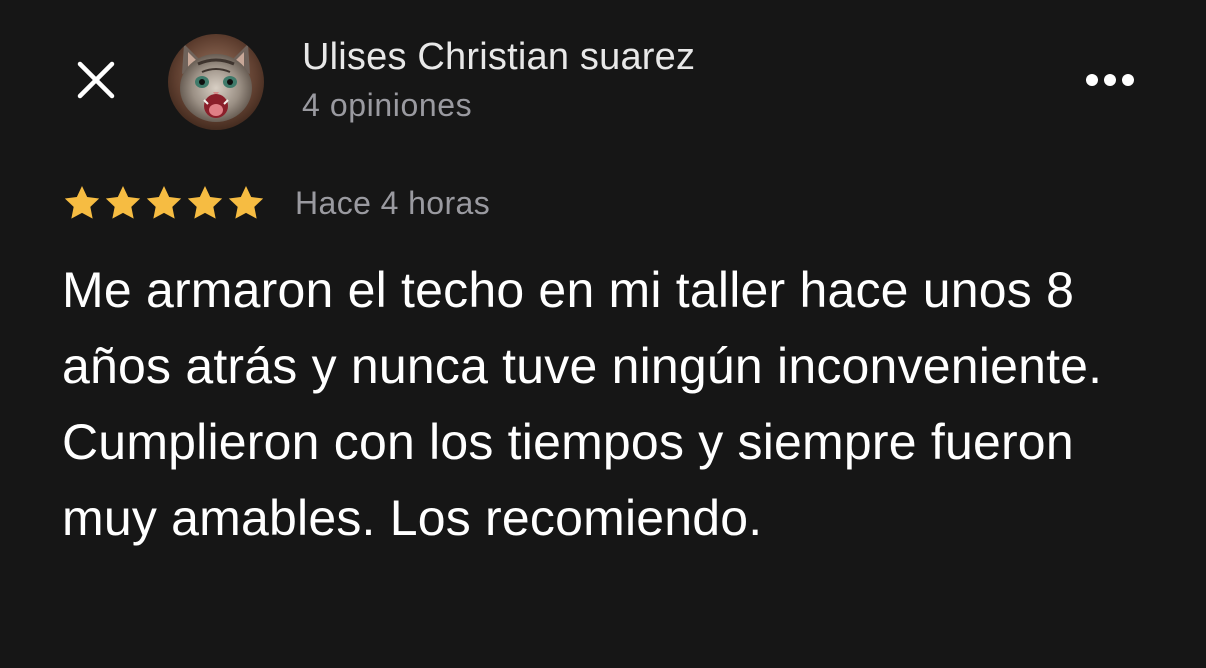 The width and height of the screenshot is (1206, 668). I want to click on more-options-button, so click(1110, 80).